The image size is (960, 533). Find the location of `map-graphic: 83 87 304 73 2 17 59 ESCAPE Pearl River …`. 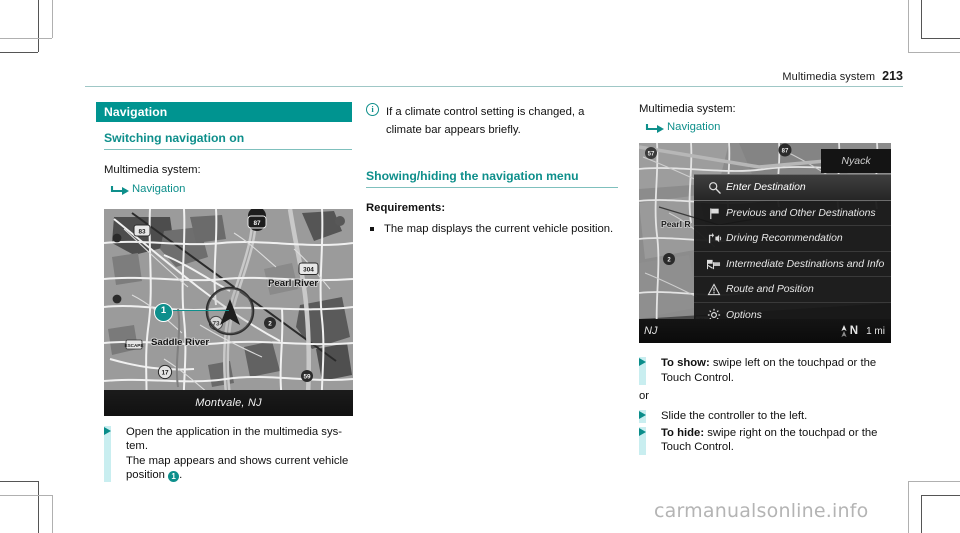

map-graphic: 83 87 304 73 2 17 59 ESCAPE Pearl River … is located at coordinates (228, 312).